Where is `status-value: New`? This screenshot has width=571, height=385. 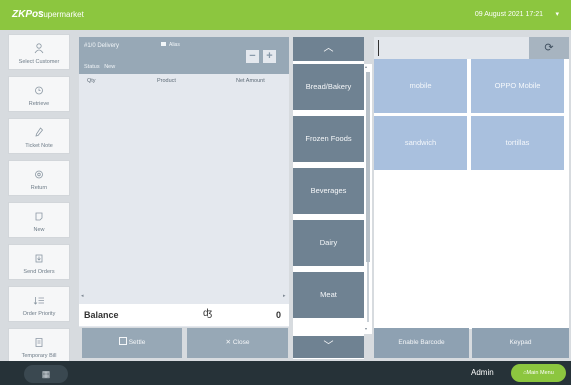
status-value: New is located at coordinates (110, 67).